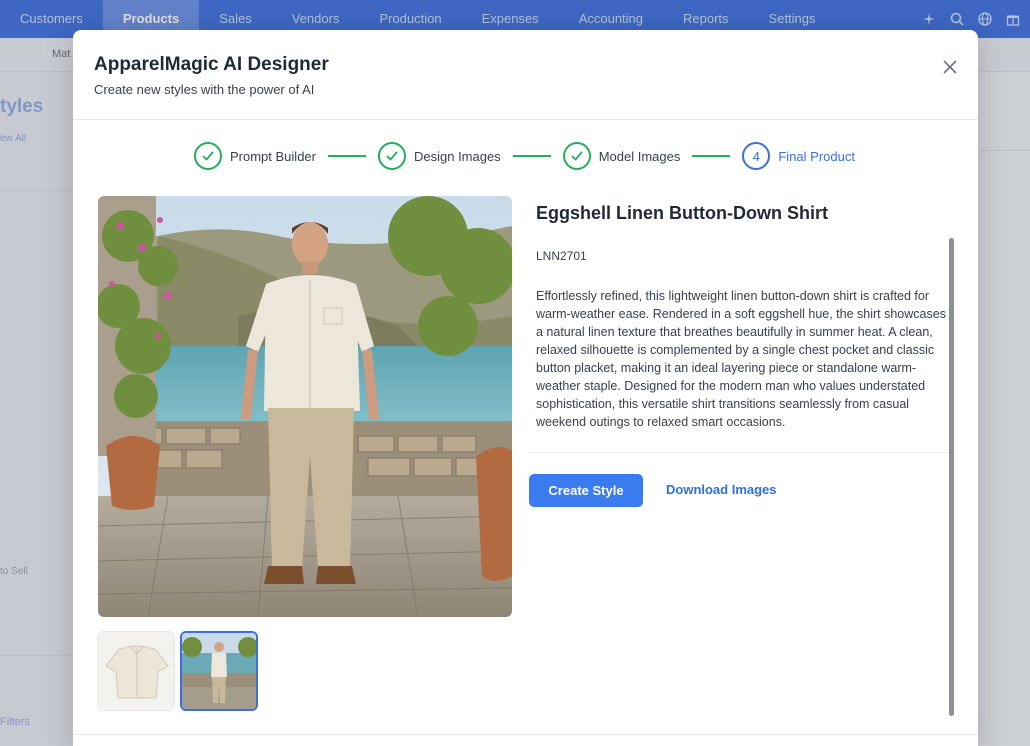  I want to click on step-model-images: Model Images, so click(621, 156).